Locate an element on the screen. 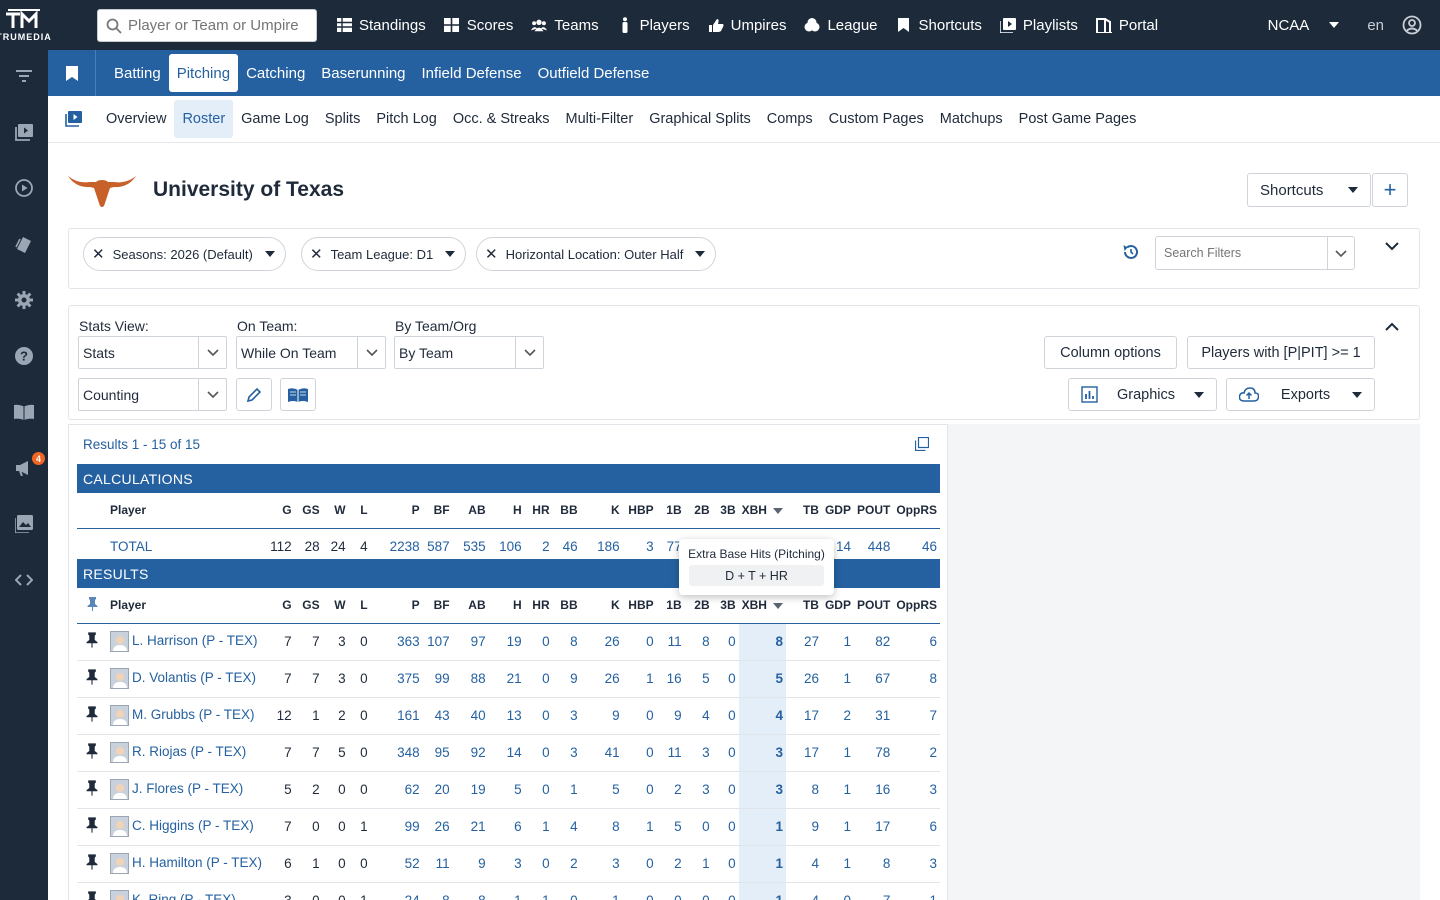 This screenshot has height=900, width=1440. cell-1b: 2 is located at coordinates (670, 864).